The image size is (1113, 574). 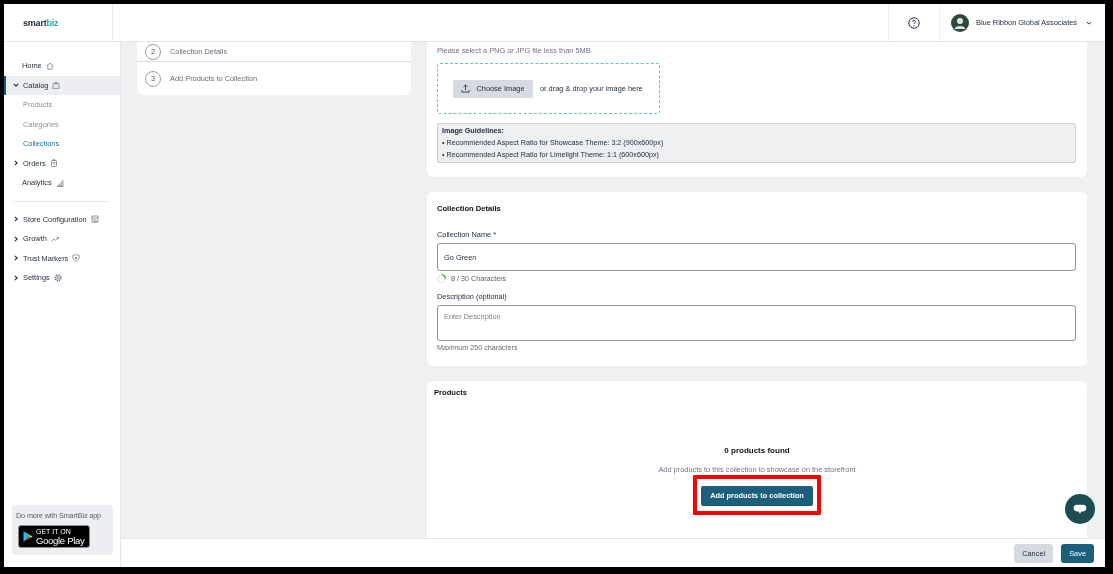 I want to click on clipboard-icon, so click(x=53, y=163).